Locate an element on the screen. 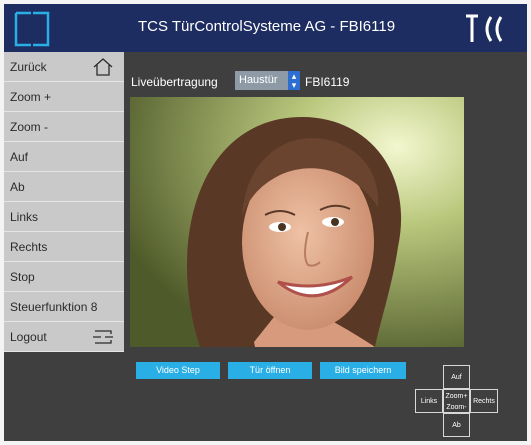  sidebar-item-stop: Stop is located at coordinates (64, 277).